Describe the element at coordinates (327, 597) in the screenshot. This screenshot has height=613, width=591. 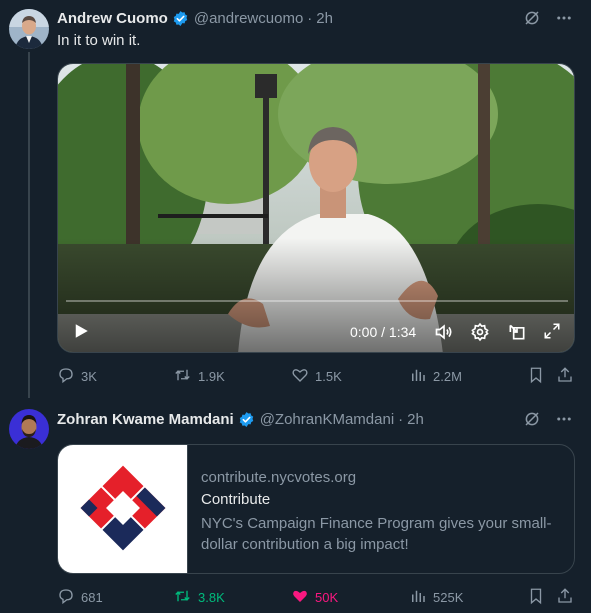
I see `like-count: 50K` at that location.